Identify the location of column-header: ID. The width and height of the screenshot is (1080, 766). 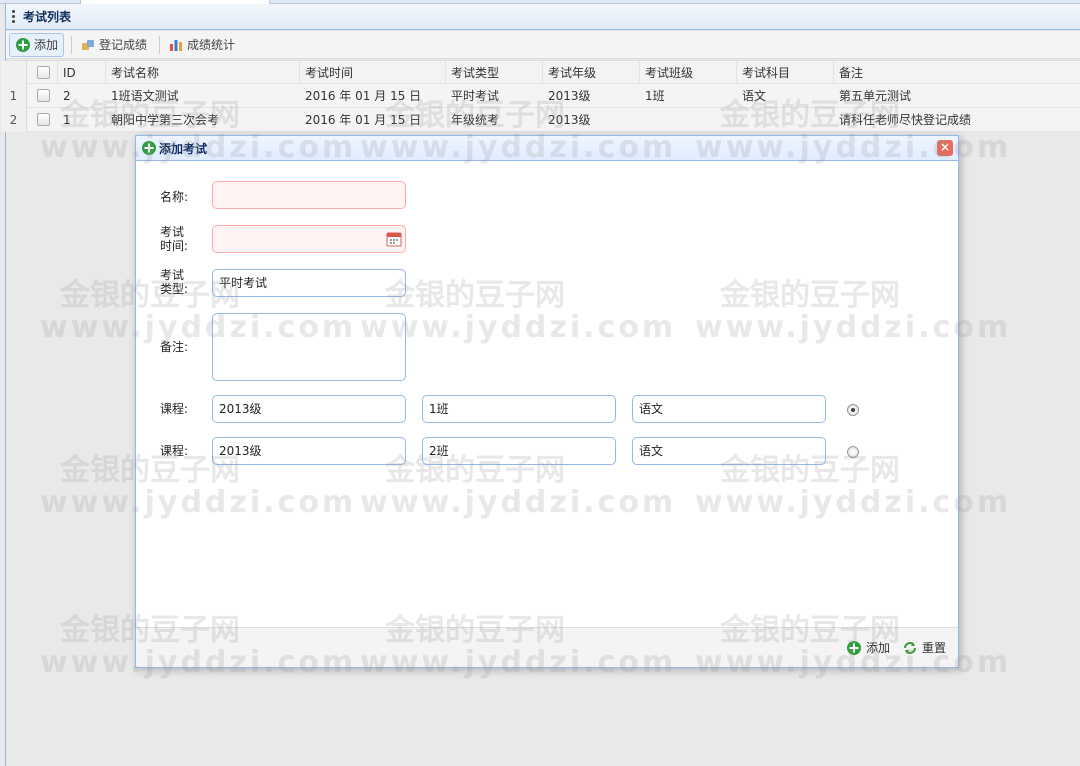
(69, 73).